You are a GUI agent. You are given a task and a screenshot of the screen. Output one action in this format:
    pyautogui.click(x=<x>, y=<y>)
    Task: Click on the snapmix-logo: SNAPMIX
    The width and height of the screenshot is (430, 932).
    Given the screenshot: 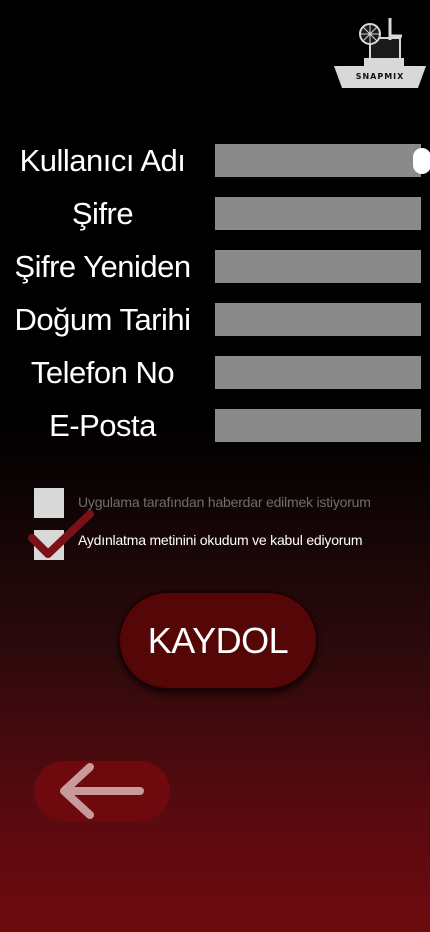 What is the action you would take?
    pyautogui.click(x=380, y=51)
    